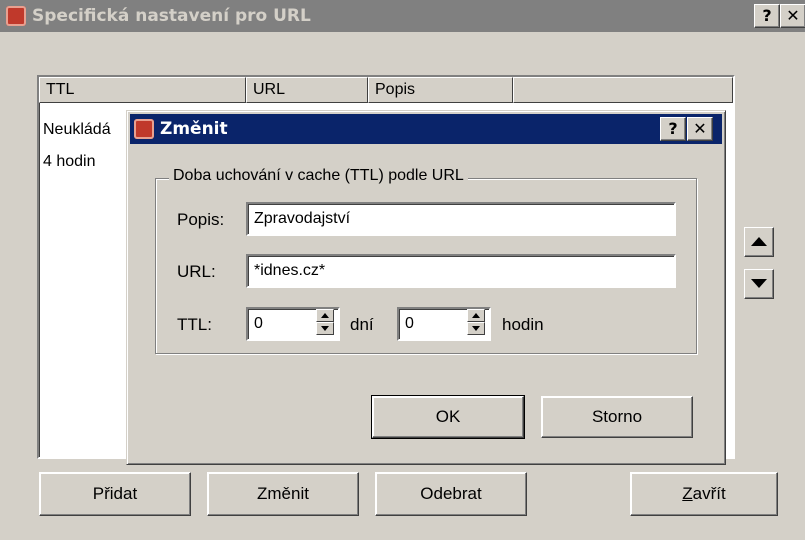 The height and width of the screenshot is (540, 805). Describe the element at coordinates (440, 90) in the screenshot. I see `column-header-description: Popis` at that location.